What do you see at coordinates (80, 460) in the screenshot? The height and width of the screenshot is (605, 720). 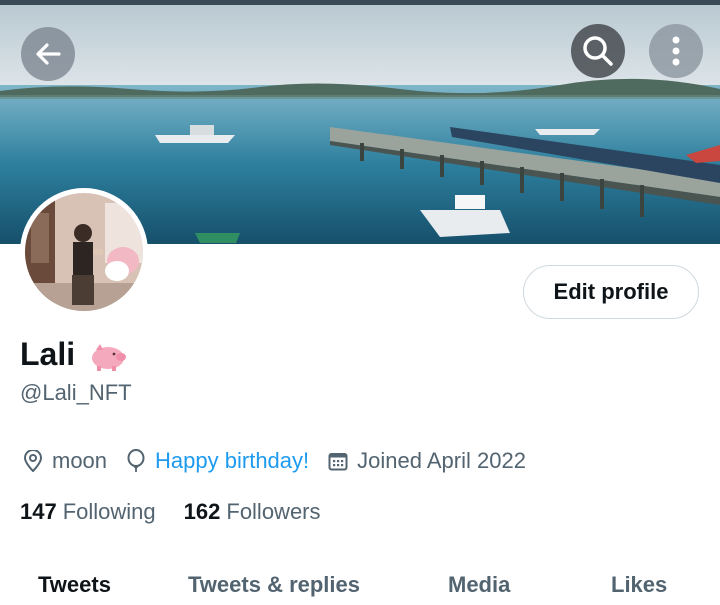 I see `profile-location: moon` at bounding box center [80, 460].